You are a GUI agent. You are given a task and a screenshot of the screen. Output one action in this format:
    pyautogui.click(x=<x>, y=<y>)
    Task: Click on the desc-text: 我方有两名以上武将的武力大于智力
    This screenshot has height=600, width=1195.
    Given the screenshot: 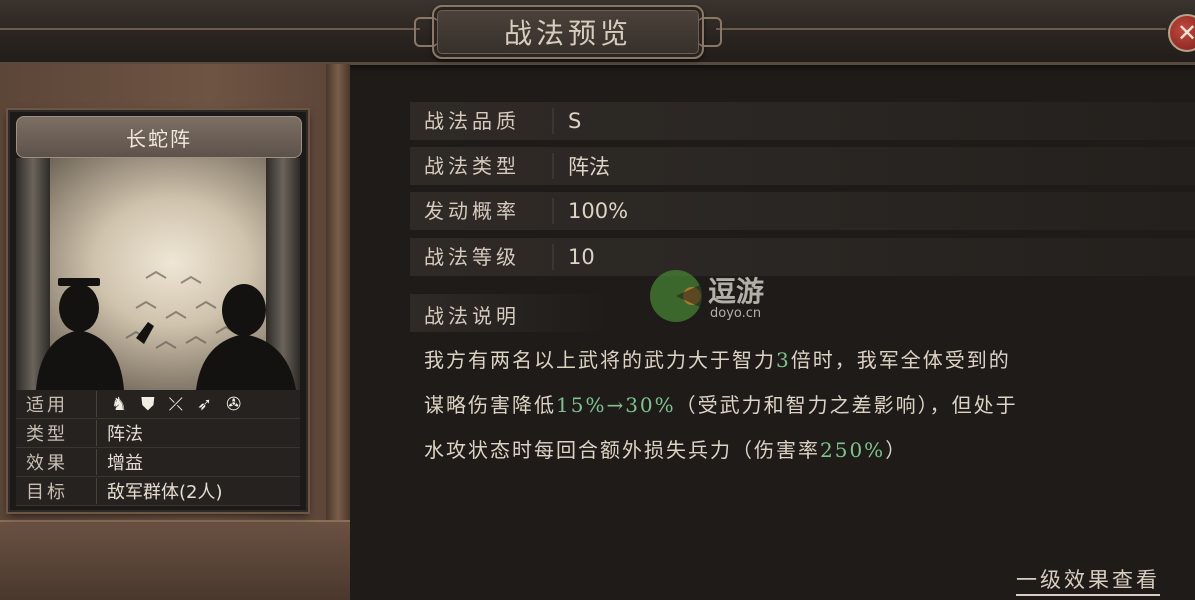 What is the action you would take?
    pyautogui.click(x=600, y=360)
    